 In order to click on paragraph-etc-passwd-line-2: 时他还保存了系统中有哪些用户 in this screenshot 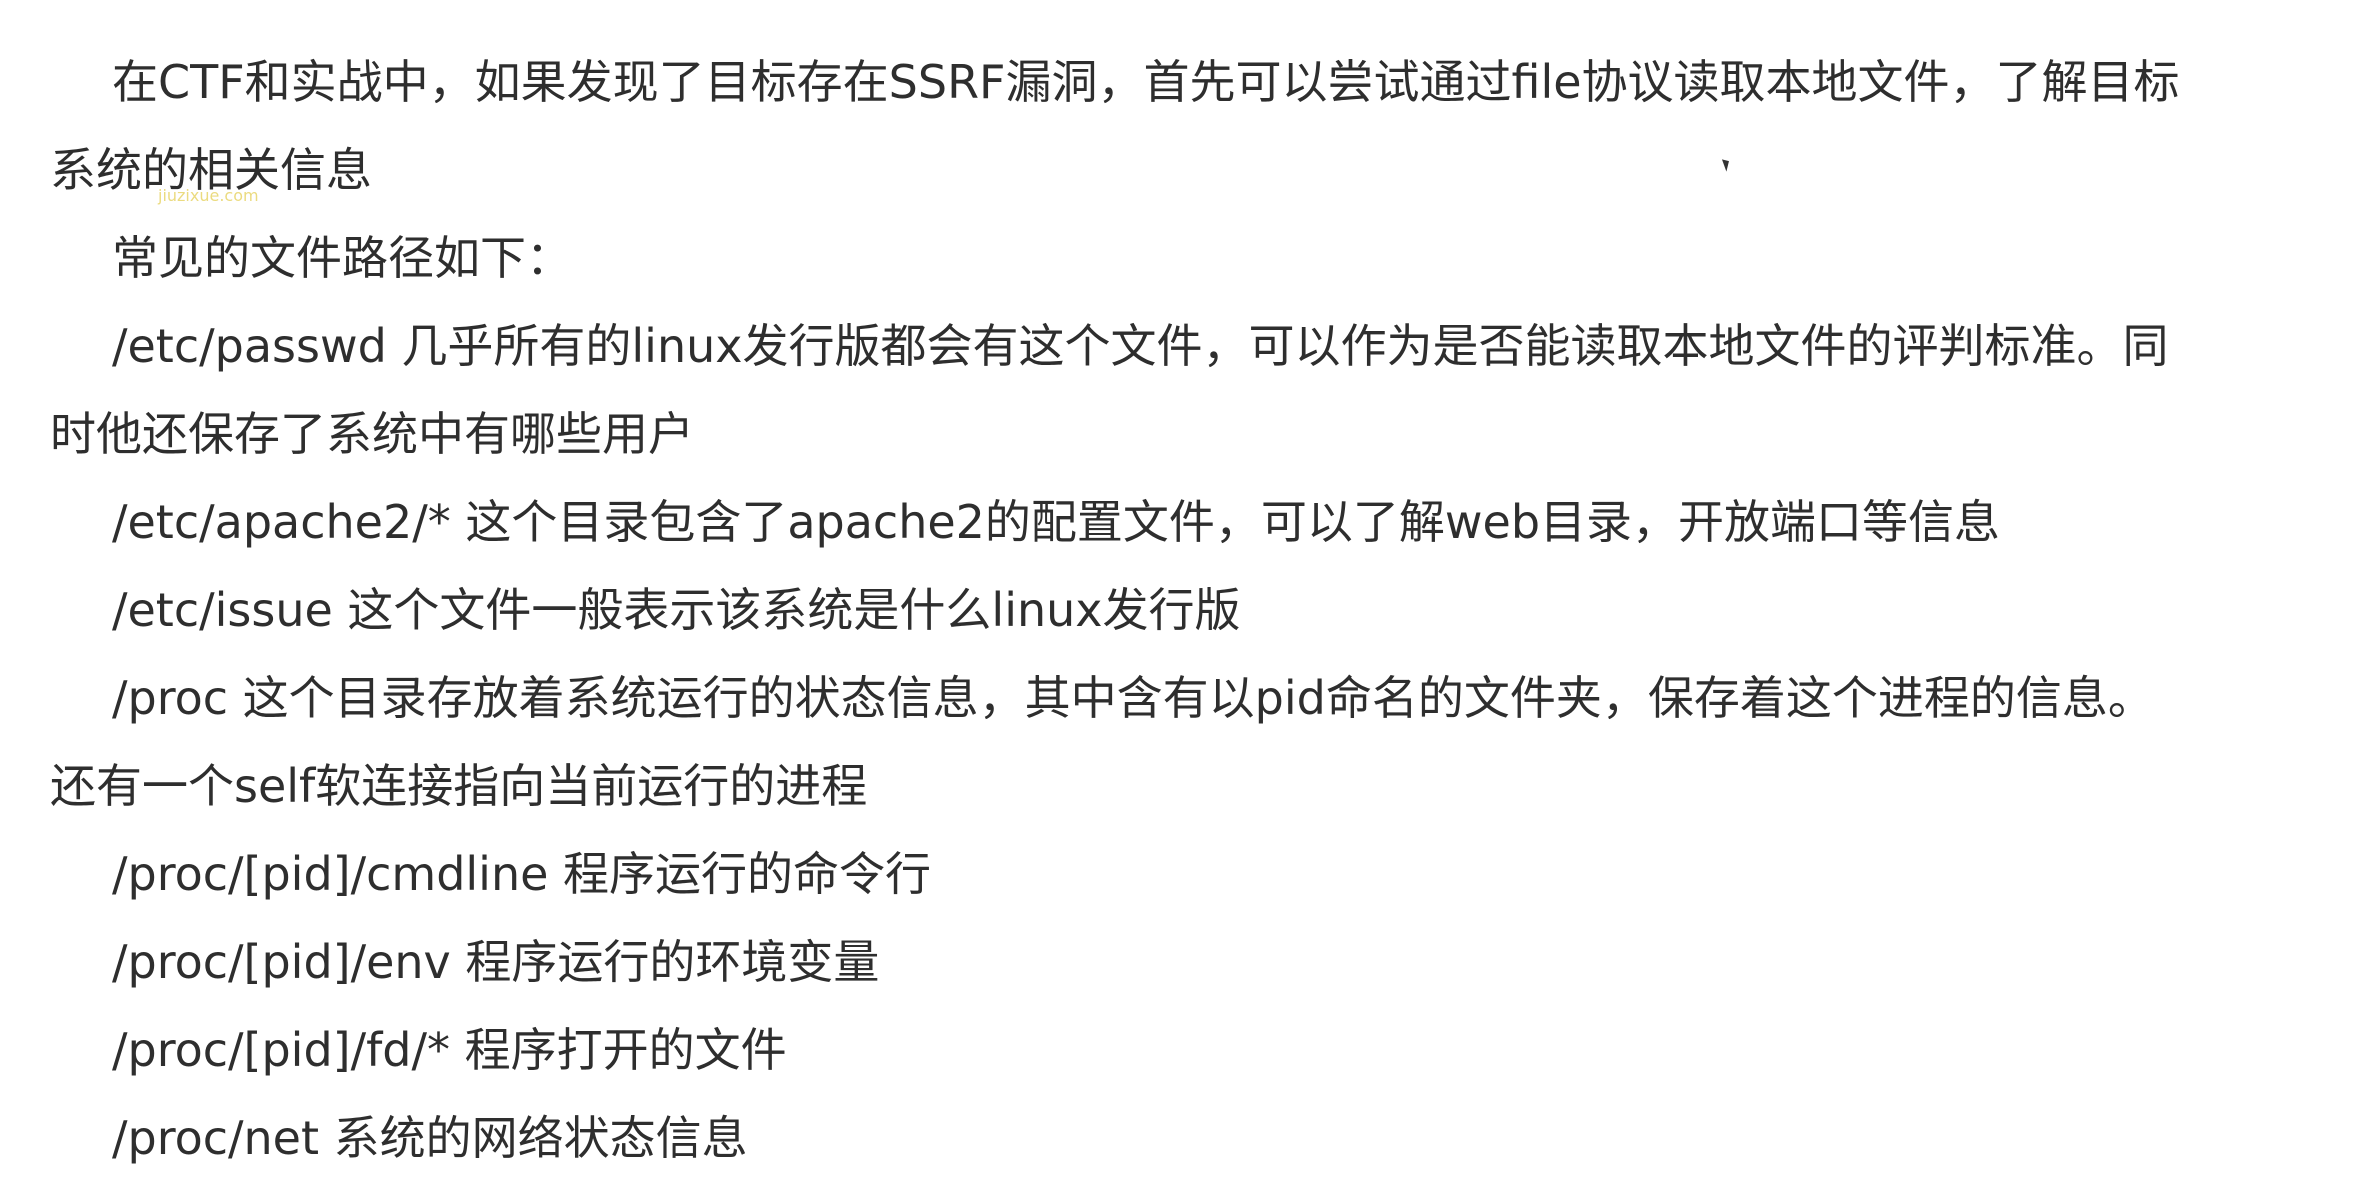, I will do `click(372, 434)`.